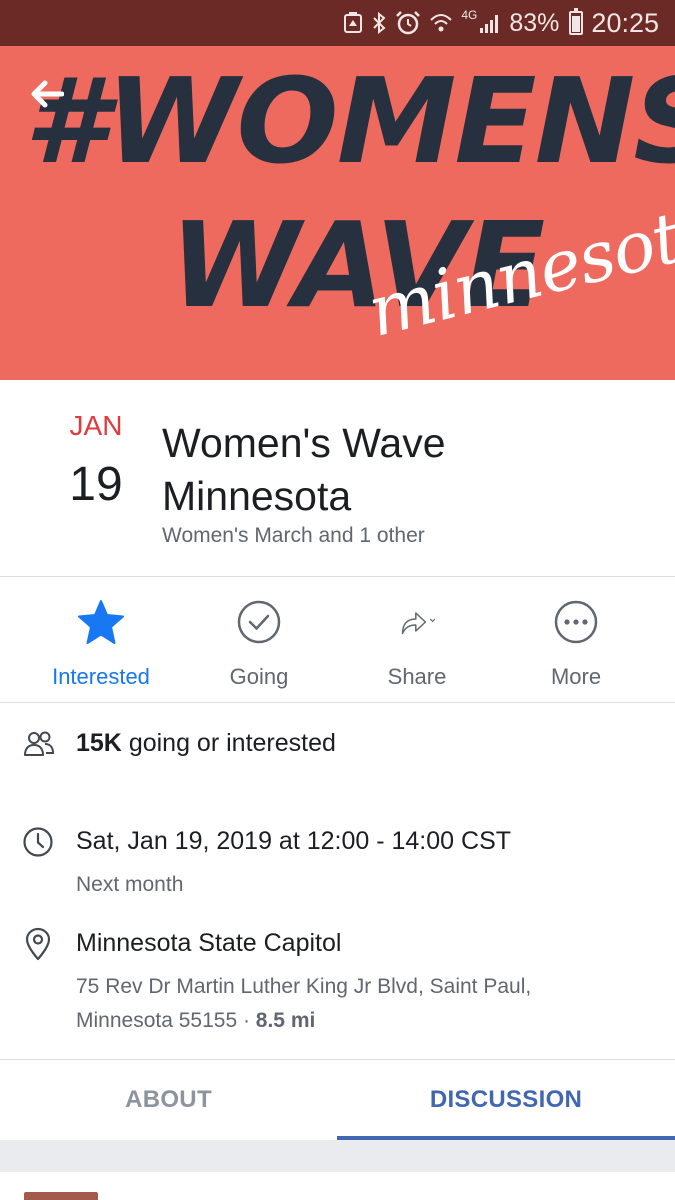 This screenshot has width=675, height=1200. Describe the element at coordinates (39, 744) in the screenshot. I see `people-icon` at that location.